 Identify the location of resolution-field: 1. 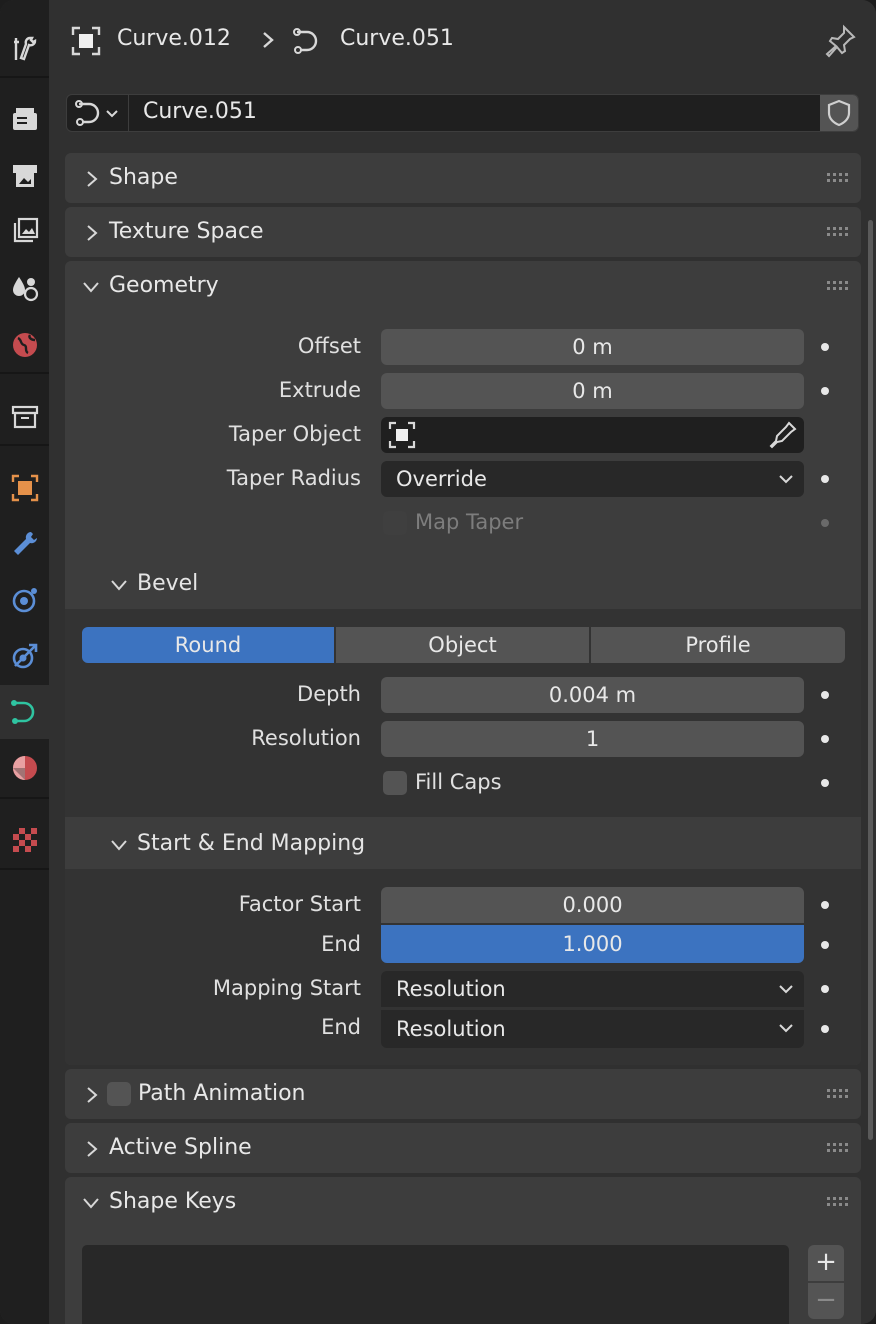
(592, 739).